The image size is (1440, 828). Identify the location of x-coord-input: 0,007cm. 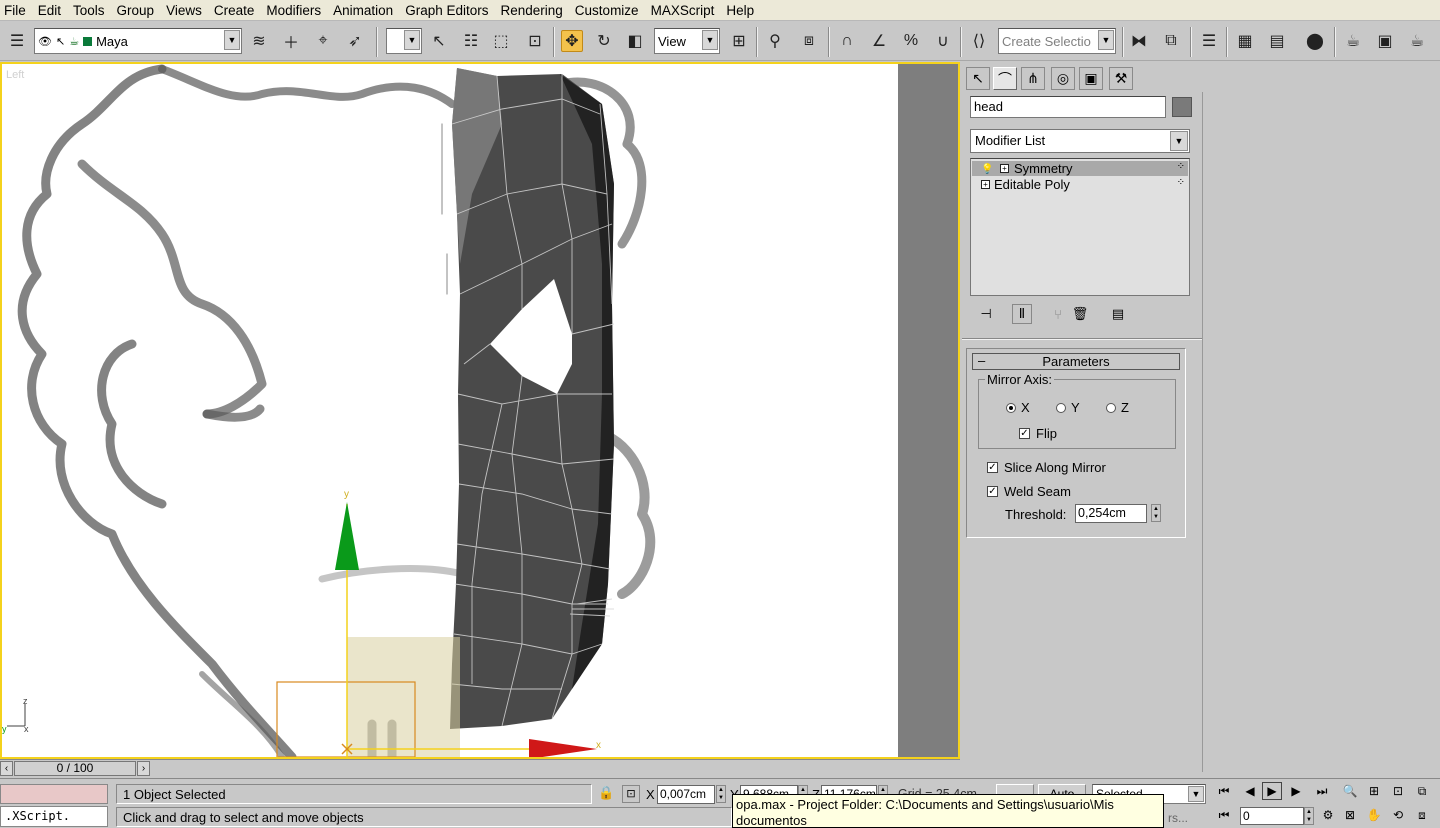
(686, 794).